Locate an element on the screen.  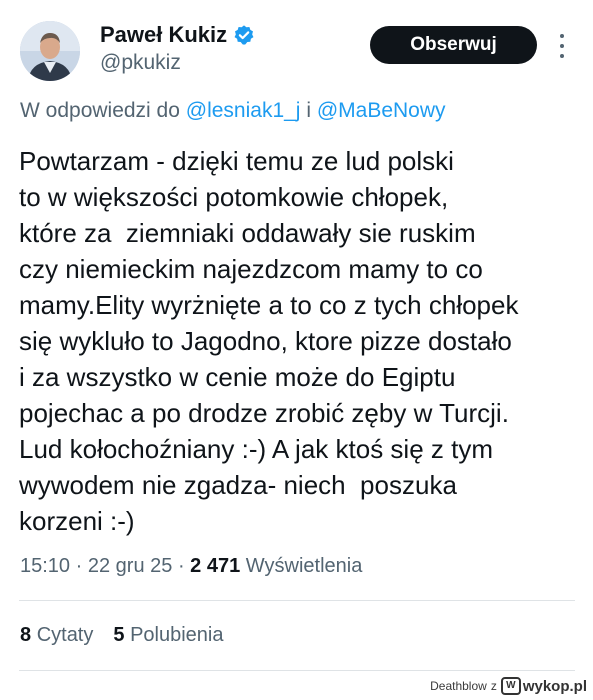
tweet-line: i za wszystko w cenie może do Egiptu is located at coordinates (237, 377).